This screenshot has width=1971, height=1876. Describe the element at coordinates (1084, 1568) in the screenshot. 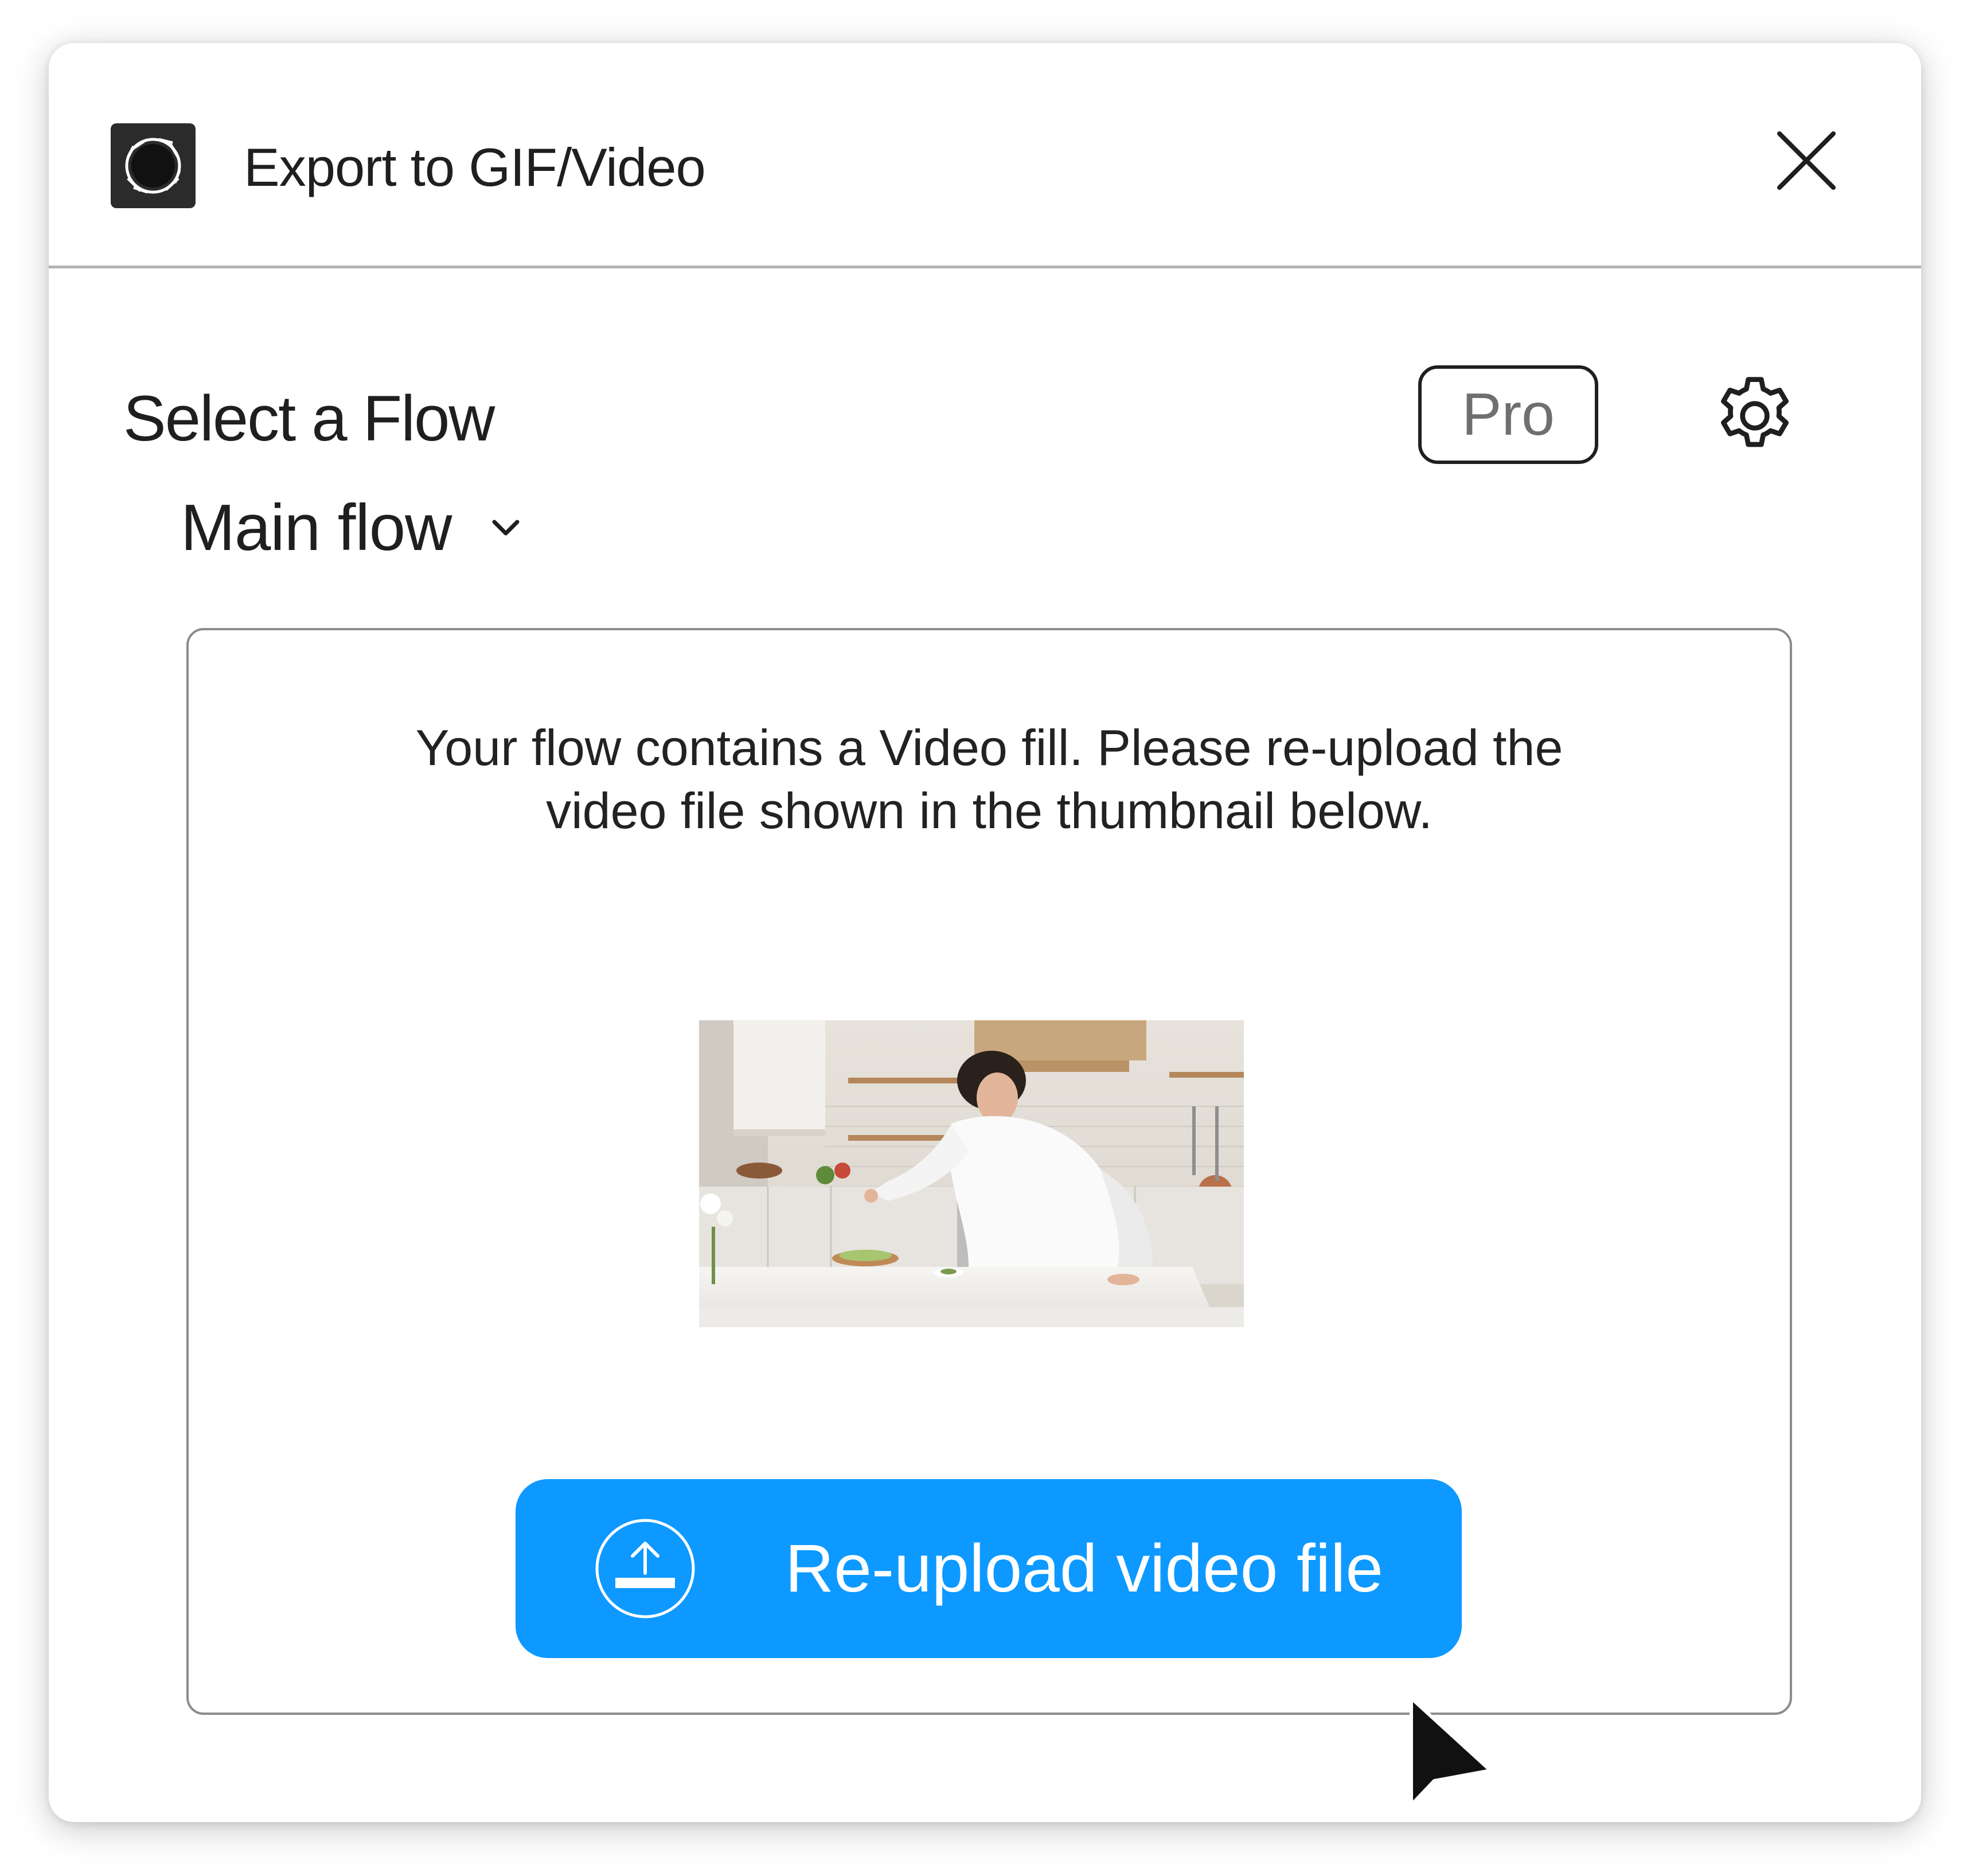

I see `reupload-button-label: Re-upload video file` at that location.